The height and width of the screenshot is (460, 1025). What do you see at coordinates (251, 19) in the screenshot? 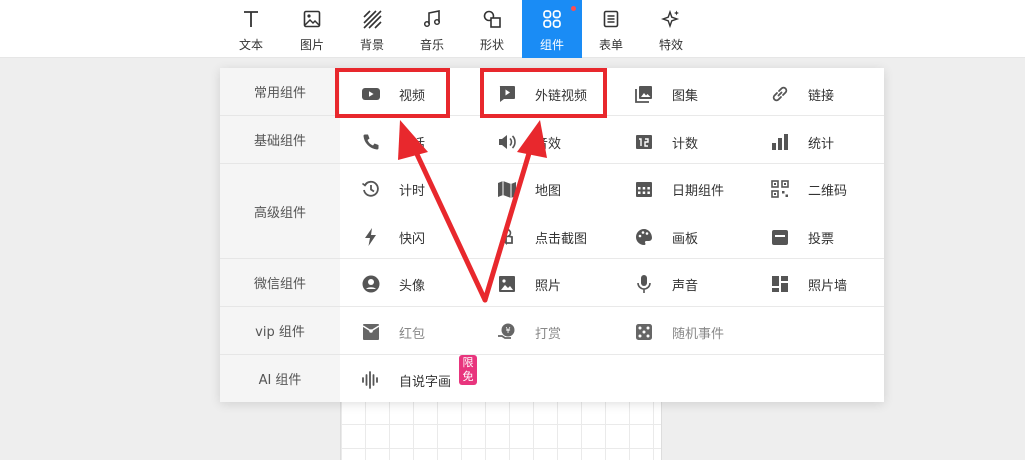
I see `text-icon` at bounding box center [251, 19].